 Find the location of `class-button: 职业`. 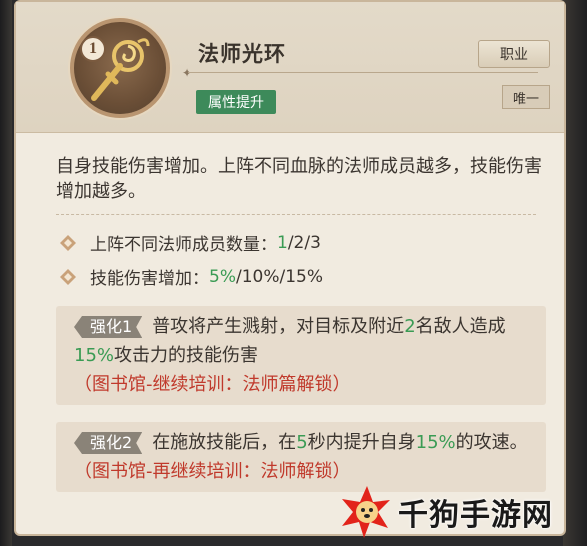

class-button: 职业 is located at coordinates (514, 54).